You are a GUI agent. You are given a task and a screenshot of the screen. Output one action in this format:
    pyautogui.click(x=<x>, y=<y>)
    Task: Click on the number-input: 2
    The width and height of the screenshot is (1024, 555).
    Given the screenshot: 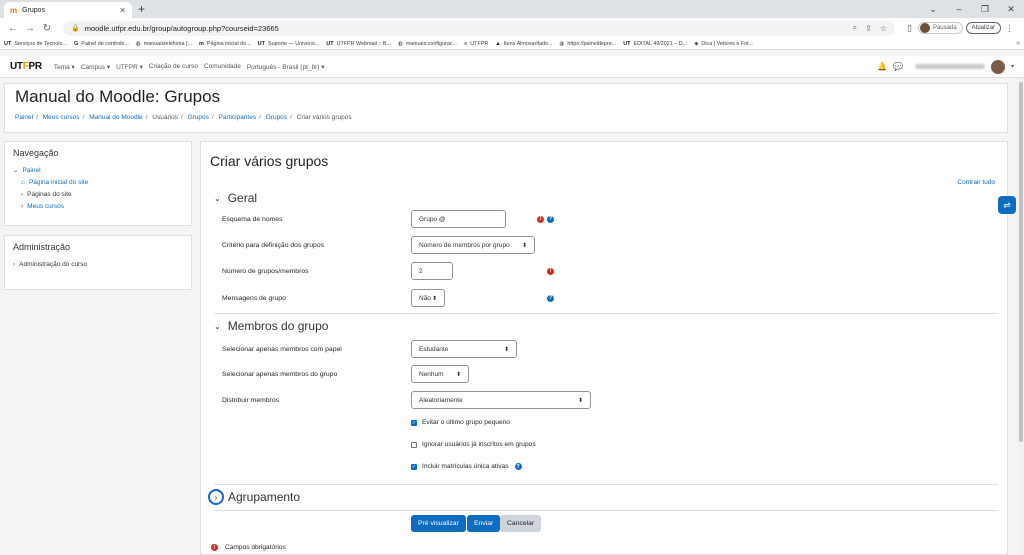 What is the action you would take?
    pyautogui.click(x=432, y=271)
    